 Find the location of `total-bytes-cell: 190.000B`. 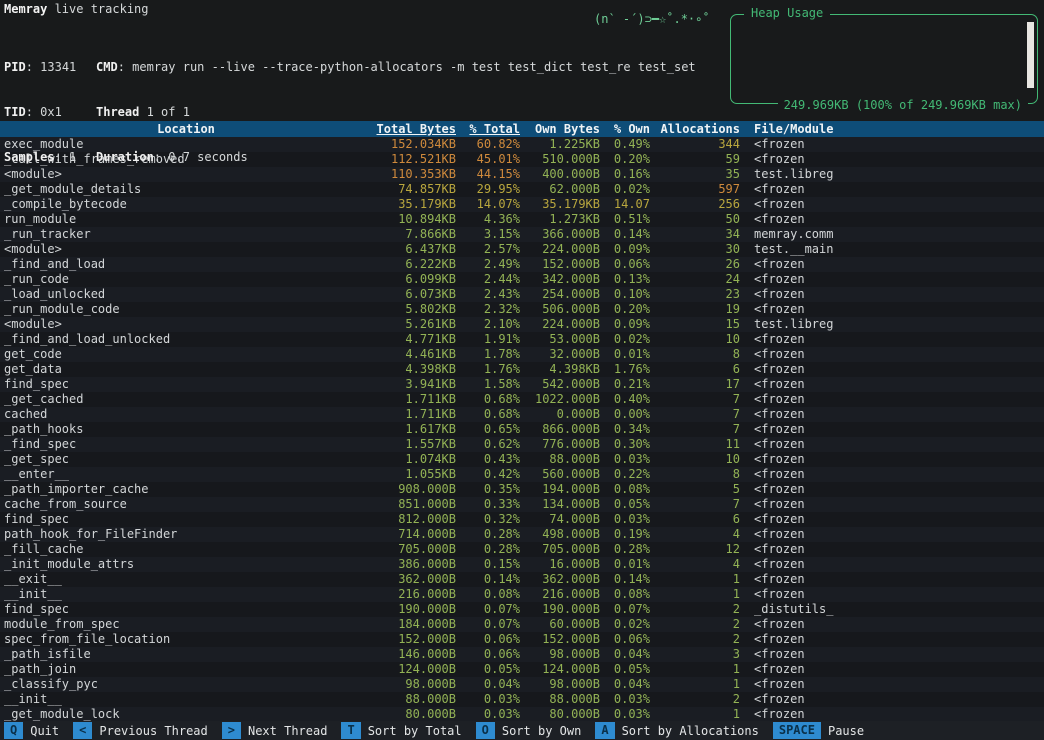

total-bytes-cell: 190.000B is located at coordinates (427, 609).